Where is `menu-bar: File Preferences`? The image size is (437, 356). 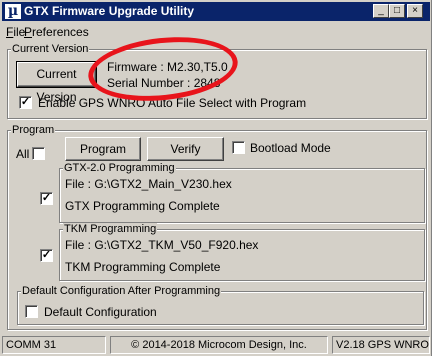 menu-bar: File Preferences is located at coordinates (216, 31).